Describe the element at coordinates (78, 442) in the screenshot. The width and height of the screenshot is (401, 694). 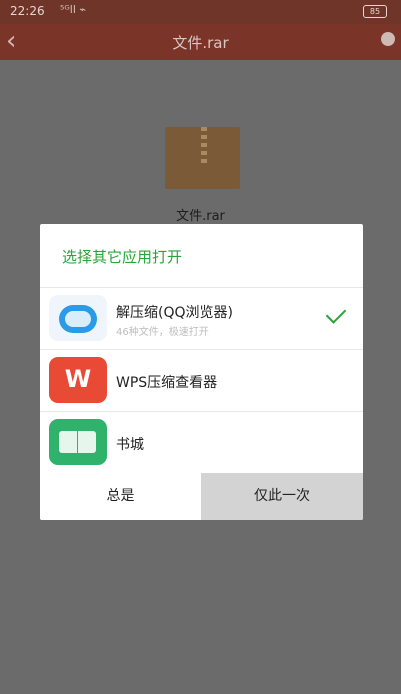
I see `book-icon` at that location.